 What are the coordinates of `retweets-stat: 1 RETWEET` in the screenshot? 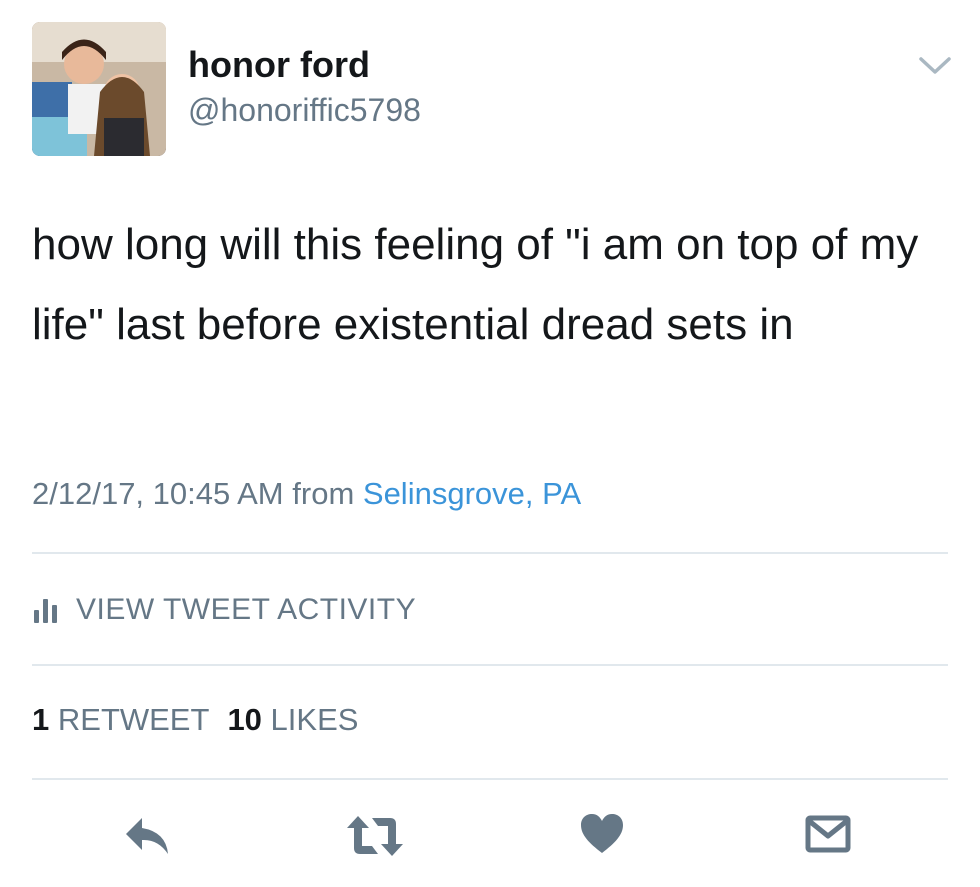 It's located at (120, 719).